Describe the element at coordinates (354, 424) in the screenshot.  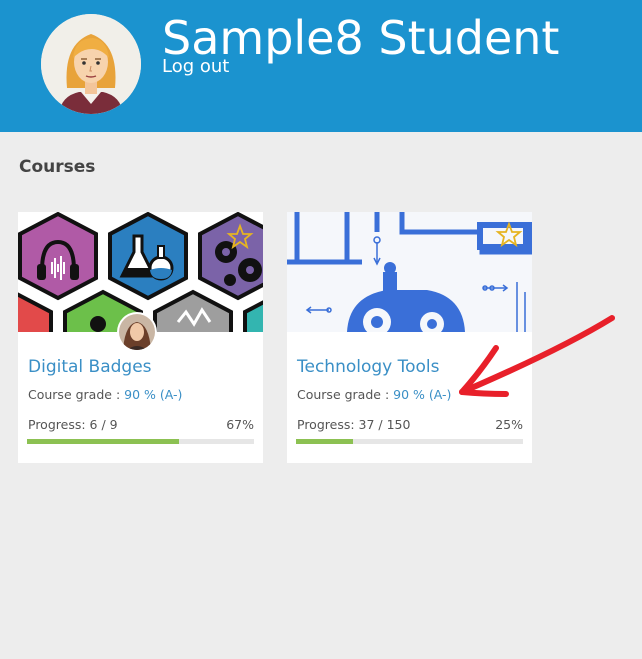
I see `progress-label: Progress: 37 / 150` at that location.